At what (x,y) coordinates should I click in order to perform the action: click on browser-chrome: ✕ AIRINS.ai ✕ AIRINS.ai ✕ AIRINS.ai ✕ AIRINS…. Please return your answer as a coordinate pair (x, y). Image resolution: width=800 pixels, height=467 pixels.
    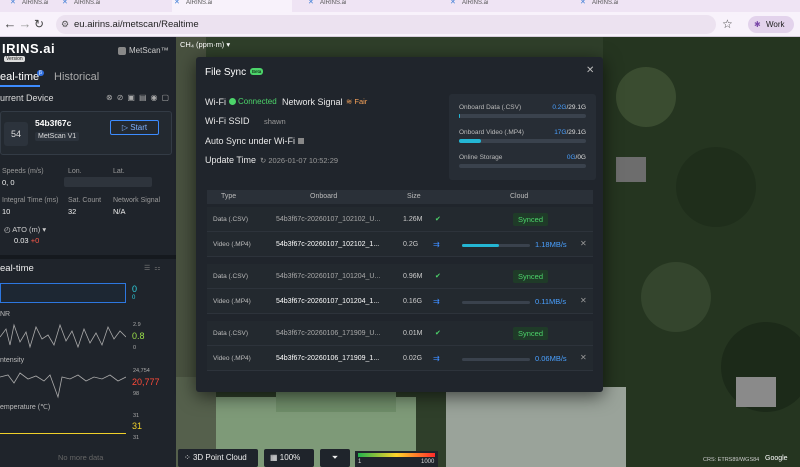
    Looking at the image, I should click on (400, 18).